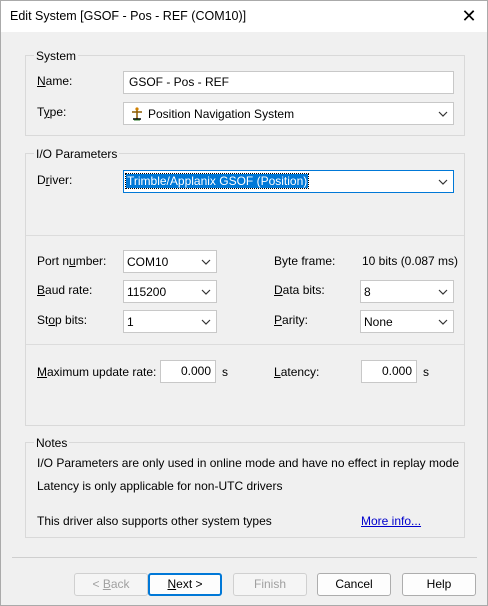 This screenshot has height=606, width=488. What do you see at coordinates (56, 56) in the screenshot?
I see `system-group-label: System` at bounding box center [56, 56].